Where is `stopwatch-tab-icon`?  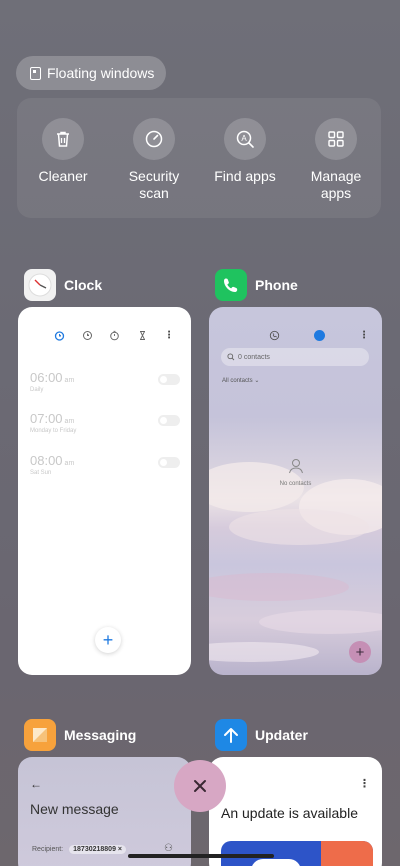
stopwatch-tab-icon is located at coordinates (114, 335).